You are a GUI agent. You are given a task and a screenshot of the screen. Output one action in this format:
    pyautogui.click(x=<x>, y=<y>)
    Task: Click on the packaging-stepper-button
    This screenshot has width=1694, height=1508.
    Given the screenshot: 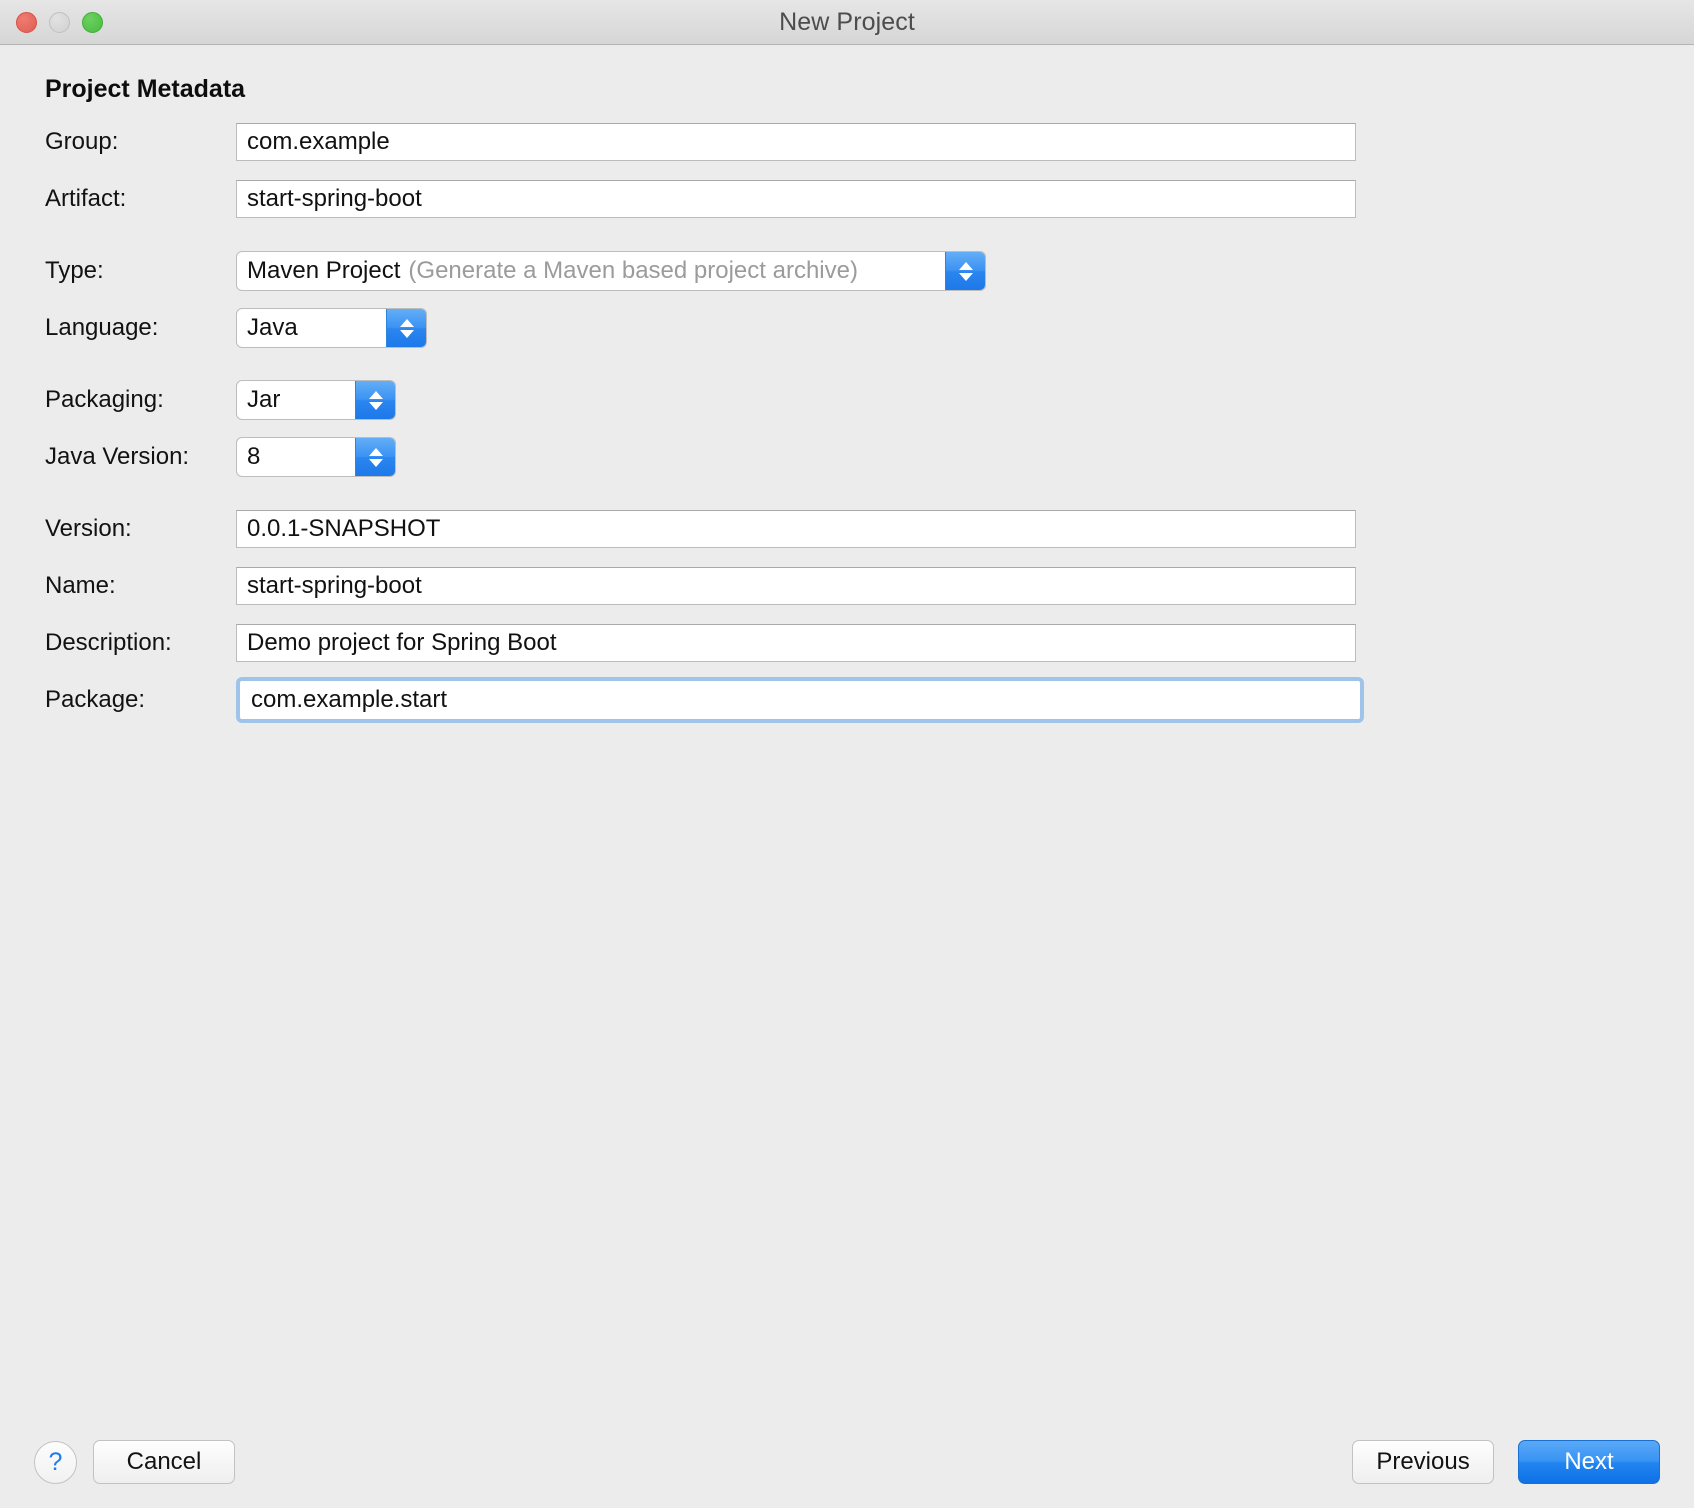 What is the action you would take?
    pyautogui.click(x=375, y=400)
    